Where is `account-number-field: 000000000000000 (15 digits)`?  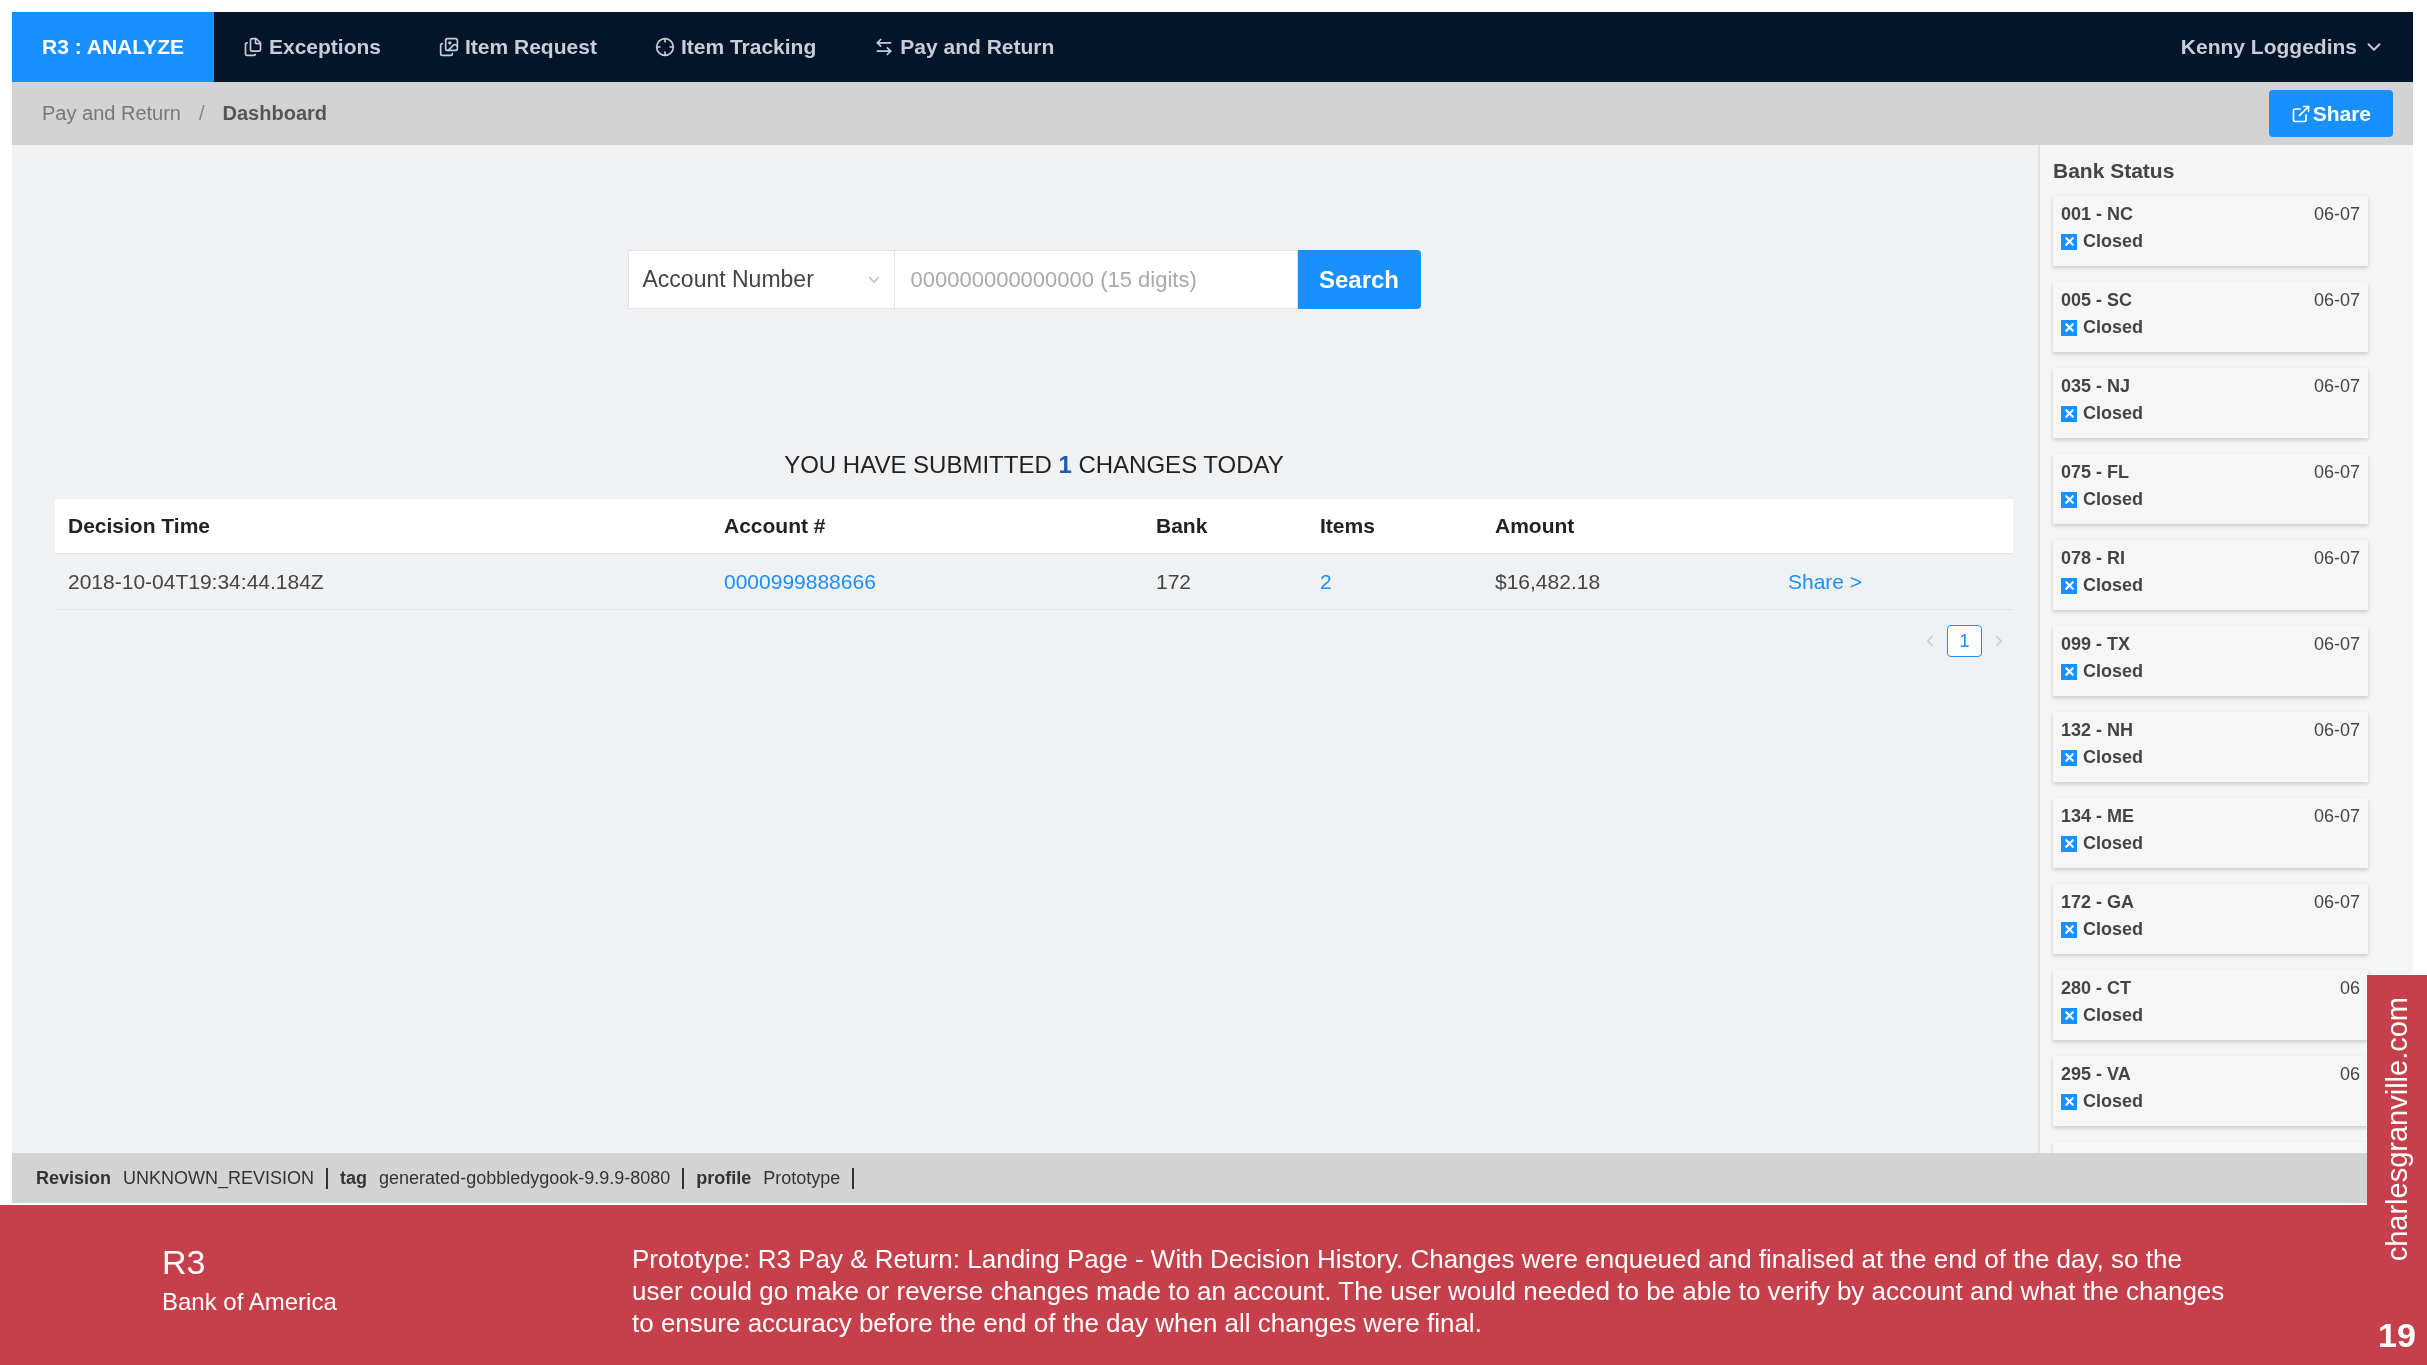
account-number-field: 000000000000000 (15 digits) is located at coordinates (1096, 279).